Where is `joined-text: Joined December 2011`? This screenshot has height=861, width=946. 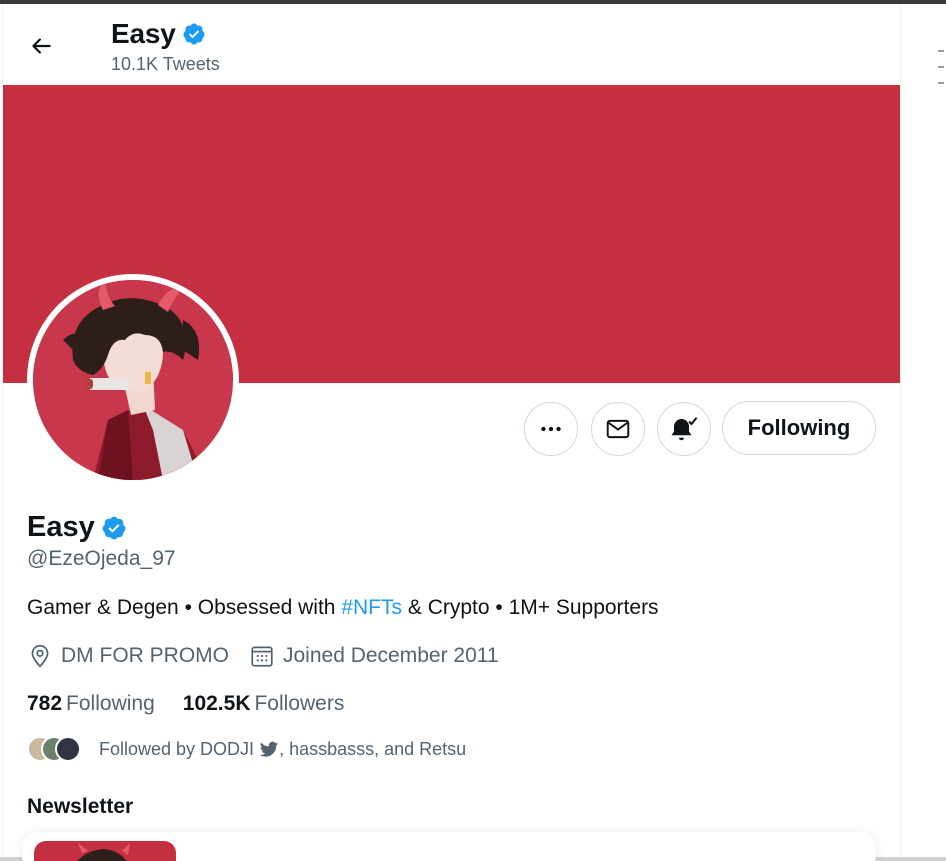 joined-text: Joined December 2011 is located at coordinates (391, 655).